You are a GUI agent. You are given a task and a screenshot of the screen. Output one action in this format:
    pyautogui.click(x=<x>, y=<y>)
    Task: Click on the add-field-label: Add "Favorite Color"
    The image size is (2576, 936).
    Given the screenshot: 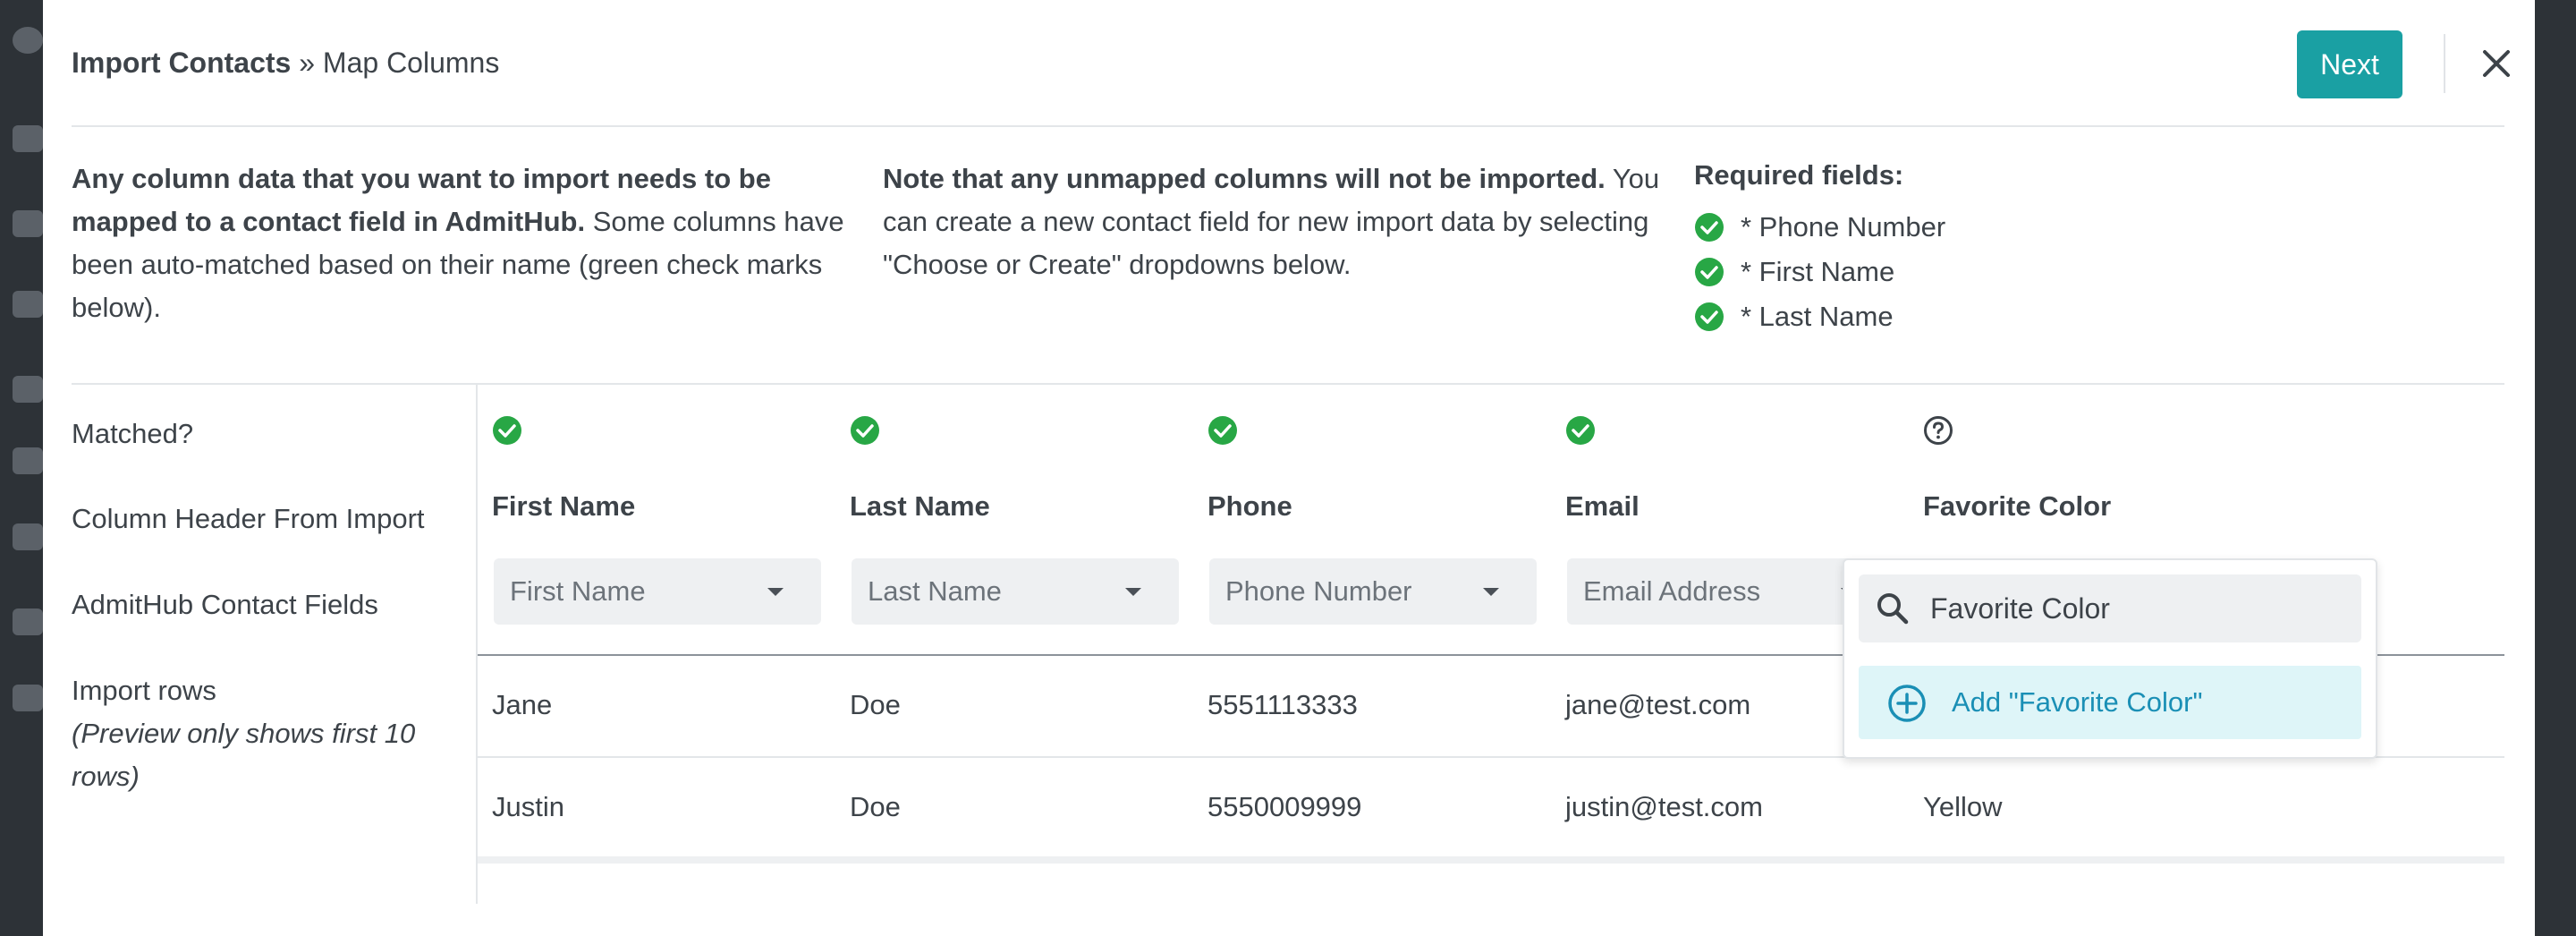 What is the action you would take?
    pyautogui.click(x=2077, y=702)
    